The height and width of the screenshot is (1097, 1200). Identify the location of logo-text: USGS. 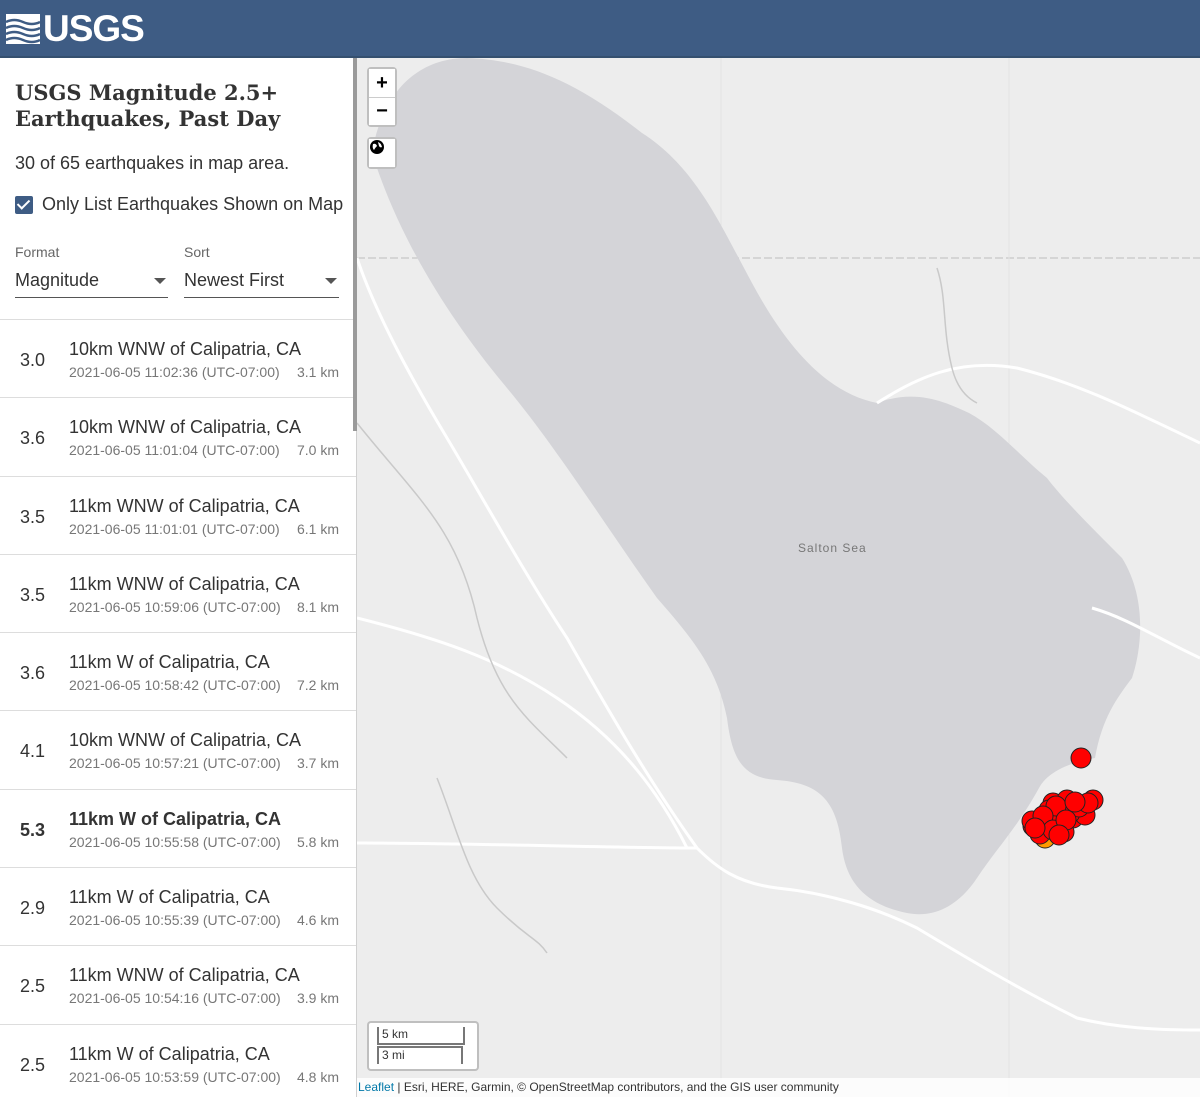
(94, 28).